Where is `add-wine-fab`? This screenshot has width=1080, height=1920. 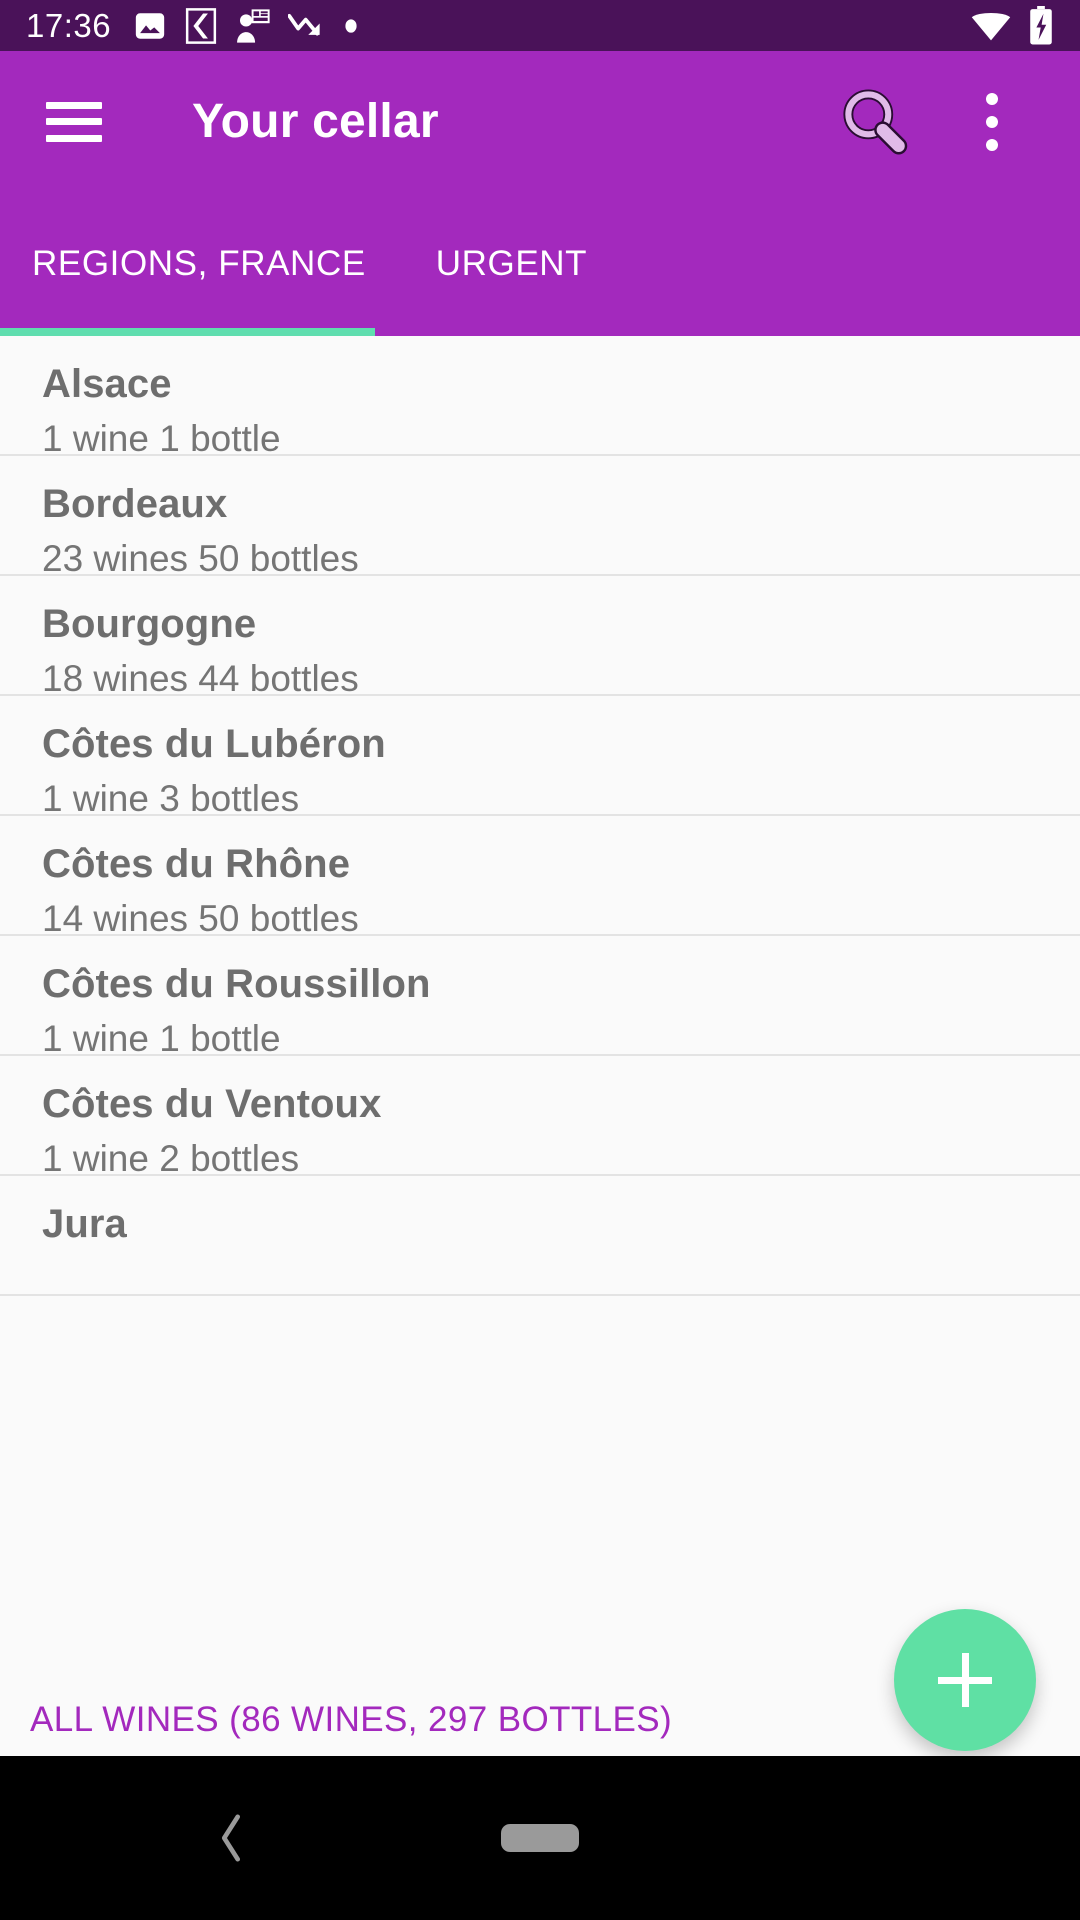
add-wine-fab is located at coordinates (965, 1680).